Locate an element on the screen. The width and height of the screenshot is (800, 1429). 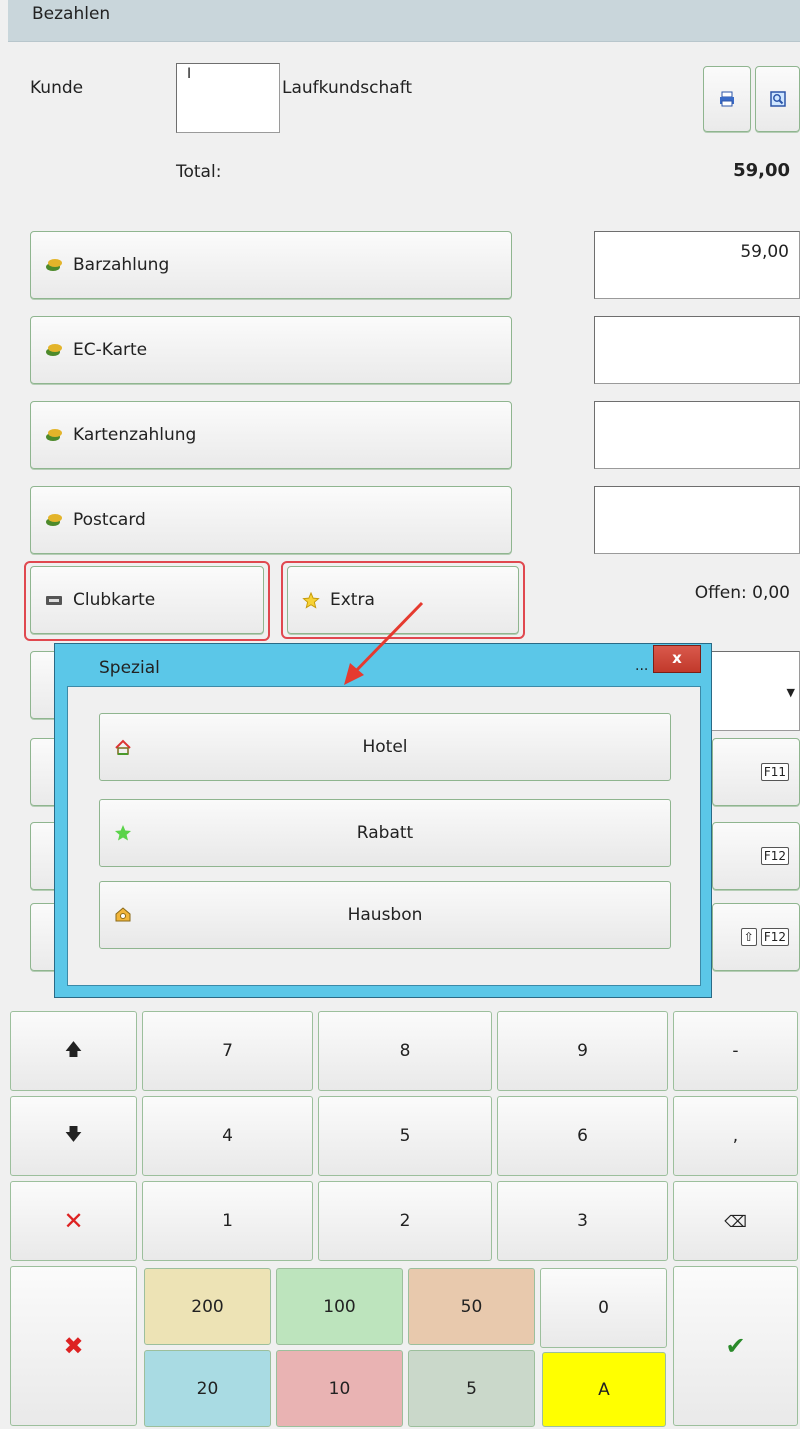
arrow-up-icon: 🡅 is located at coordinates (73, 1049).